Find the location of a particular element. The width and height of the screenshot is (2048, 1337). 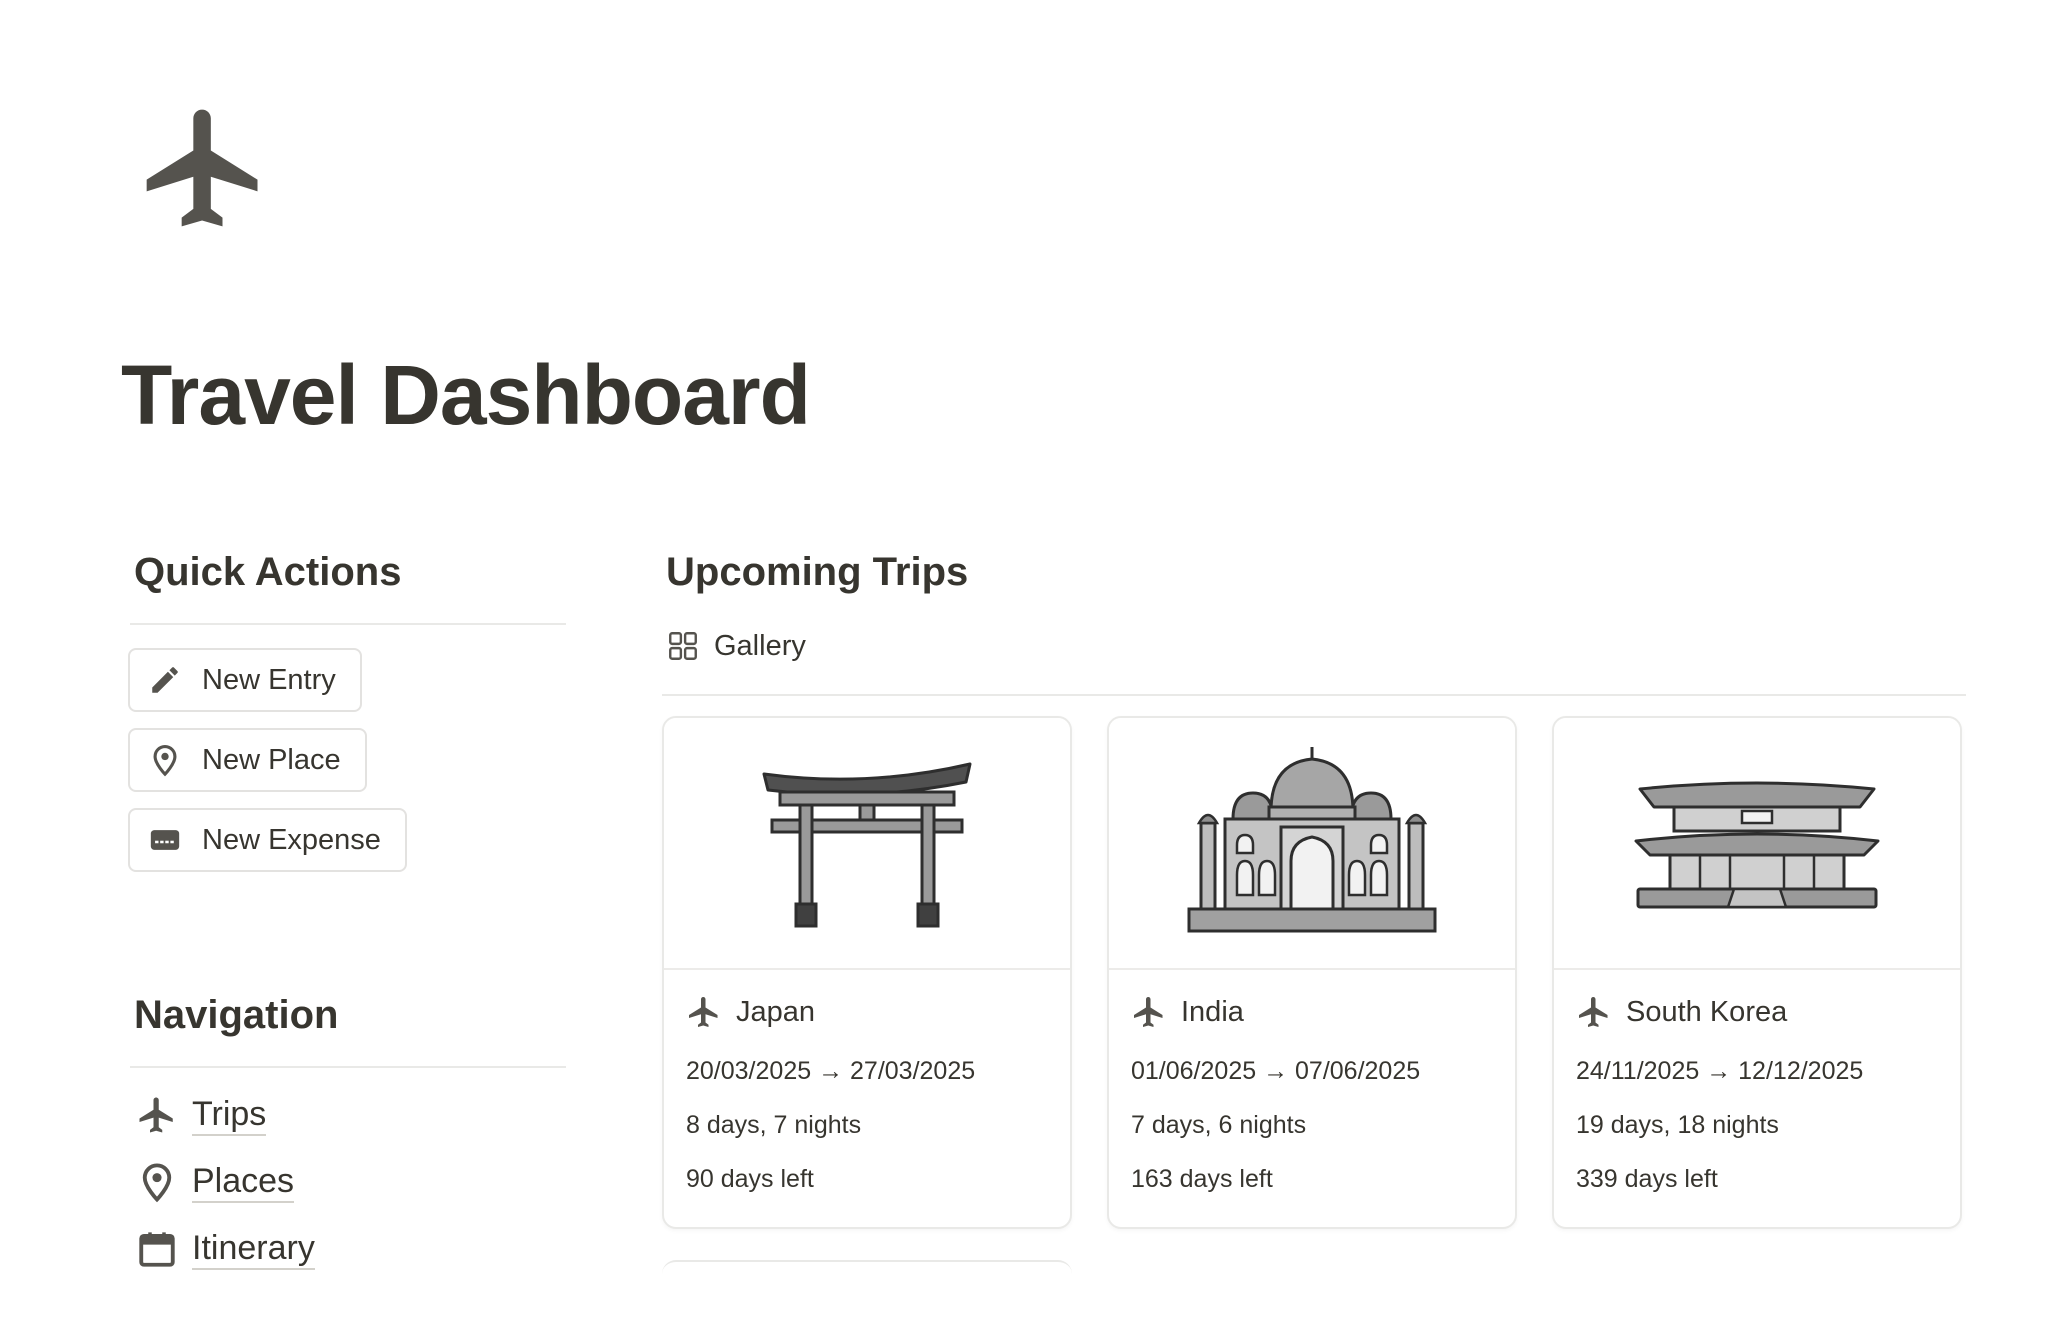

card-duration: 8 days, 7 nights is located at coordinates (774, 1125).